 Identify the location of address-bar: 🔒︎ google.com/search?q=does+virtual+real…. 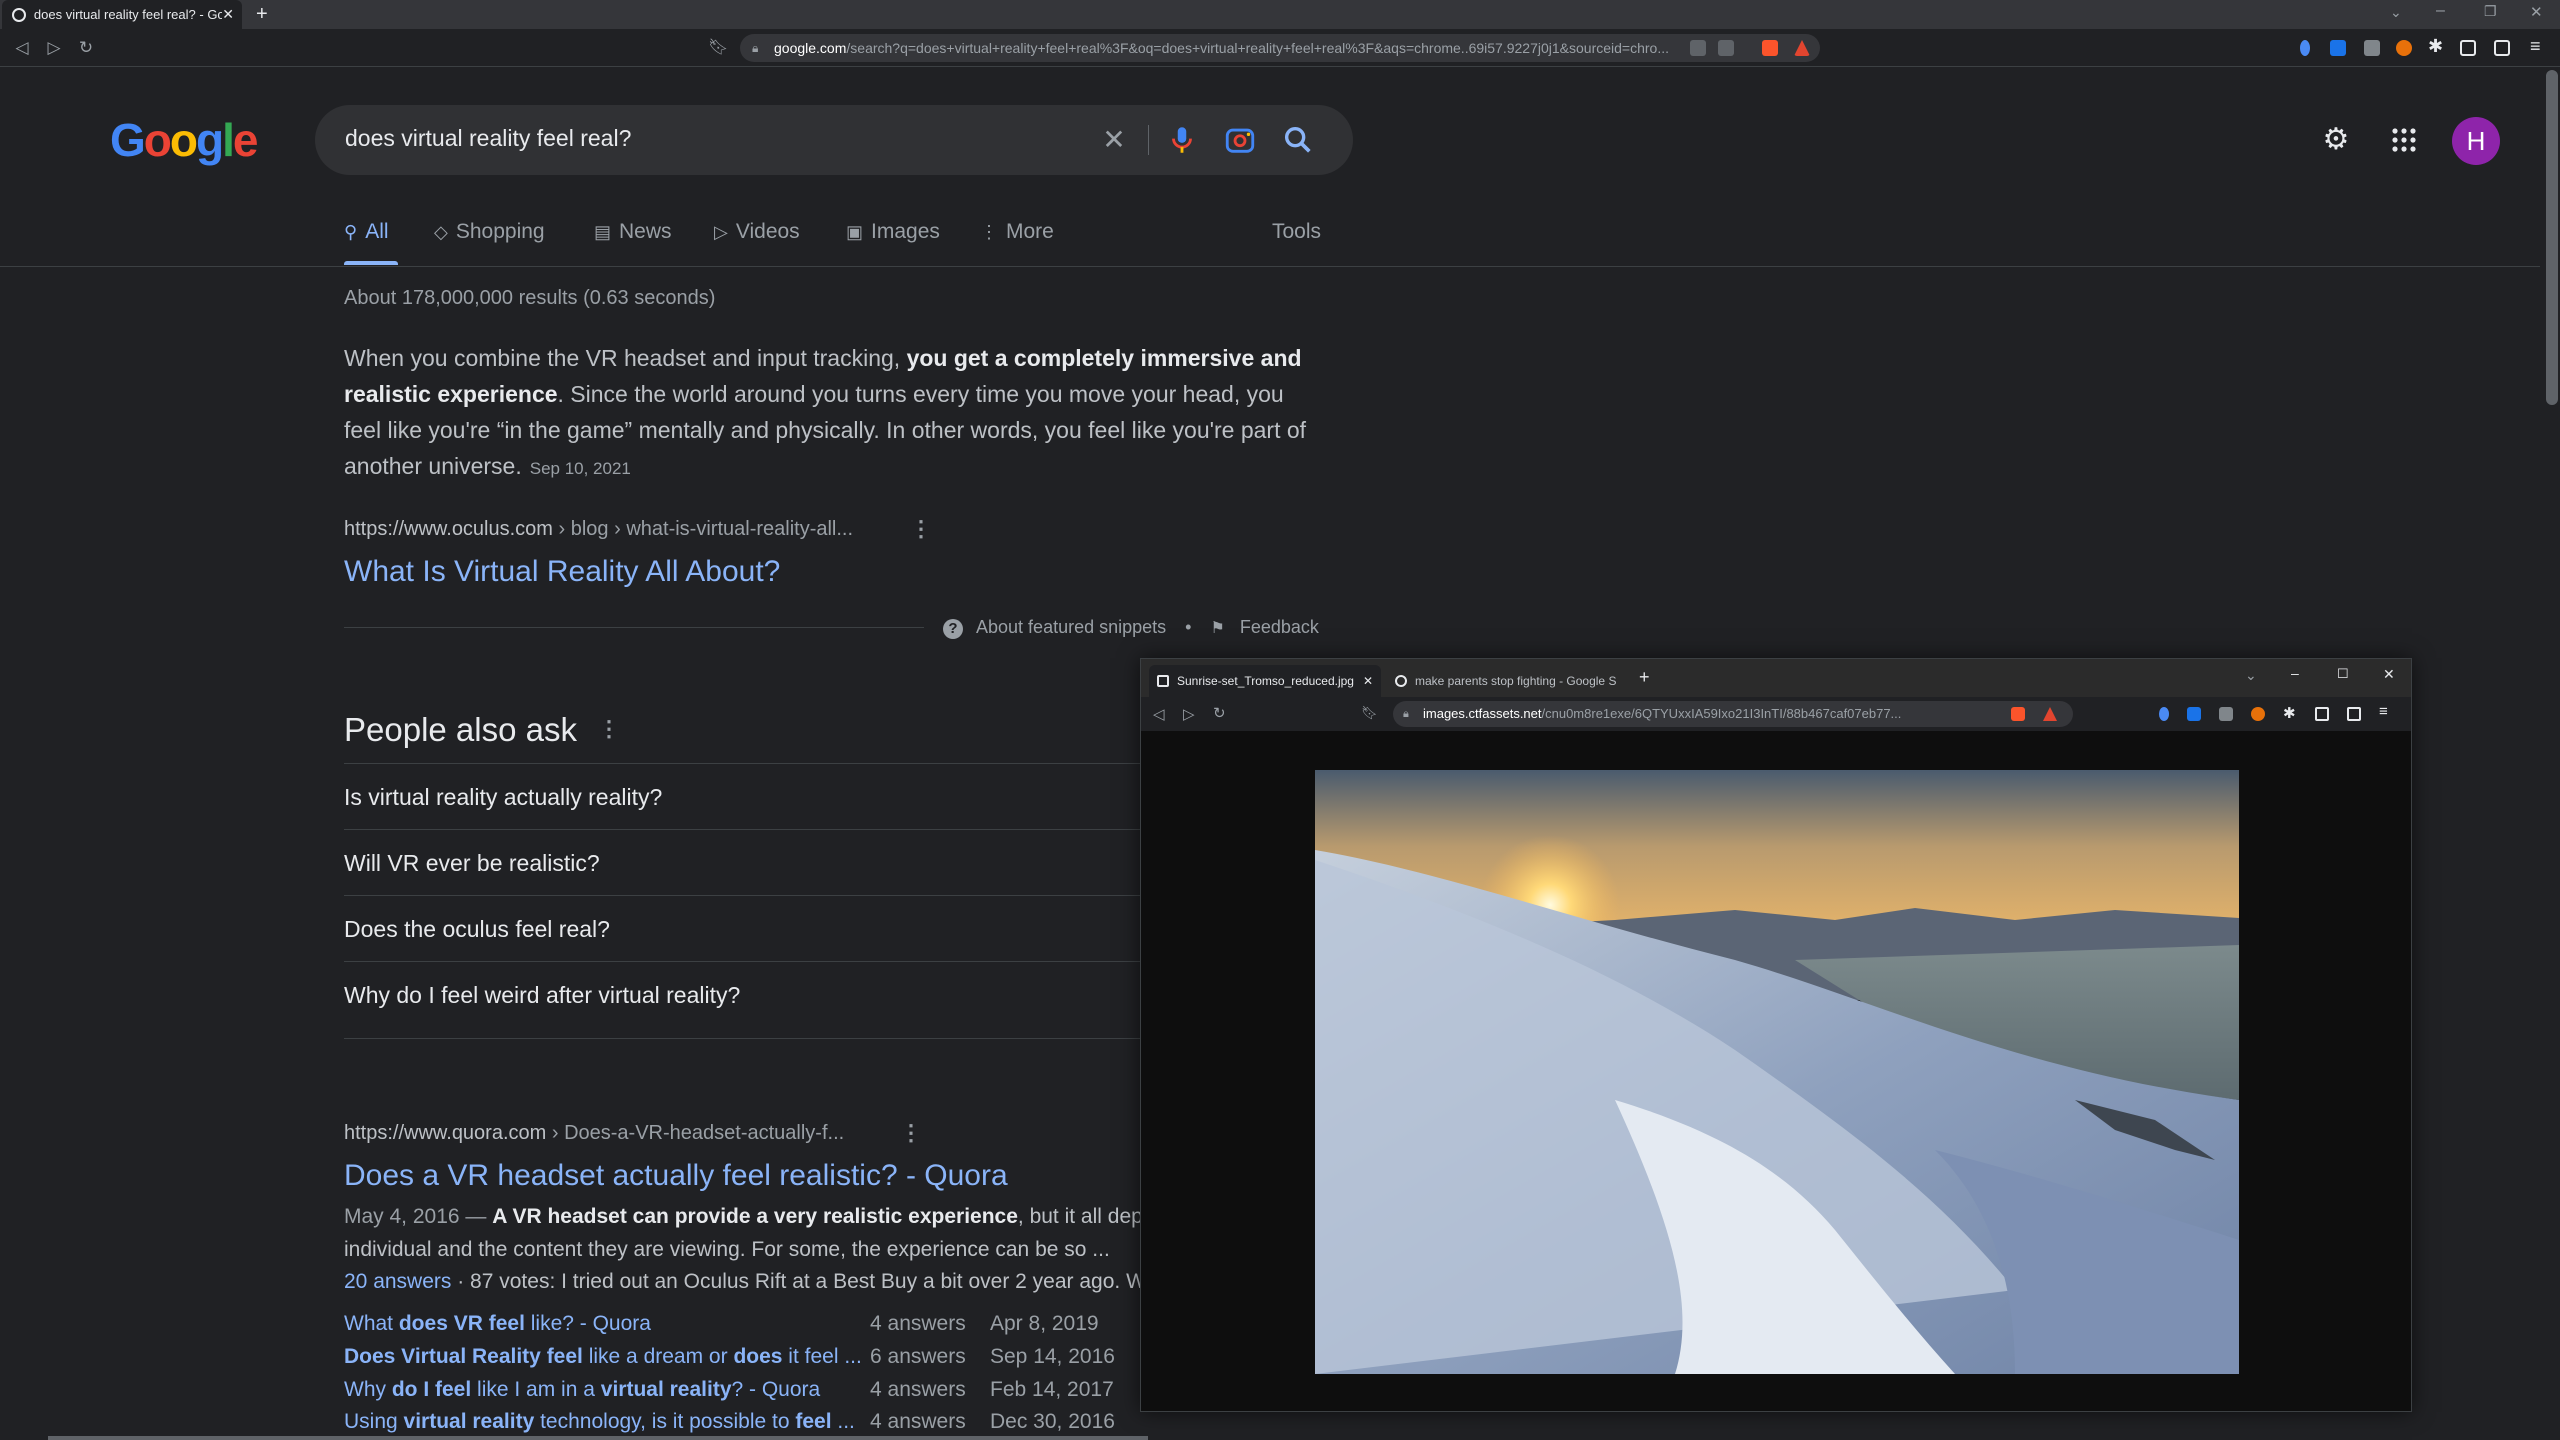
(1280, 48).